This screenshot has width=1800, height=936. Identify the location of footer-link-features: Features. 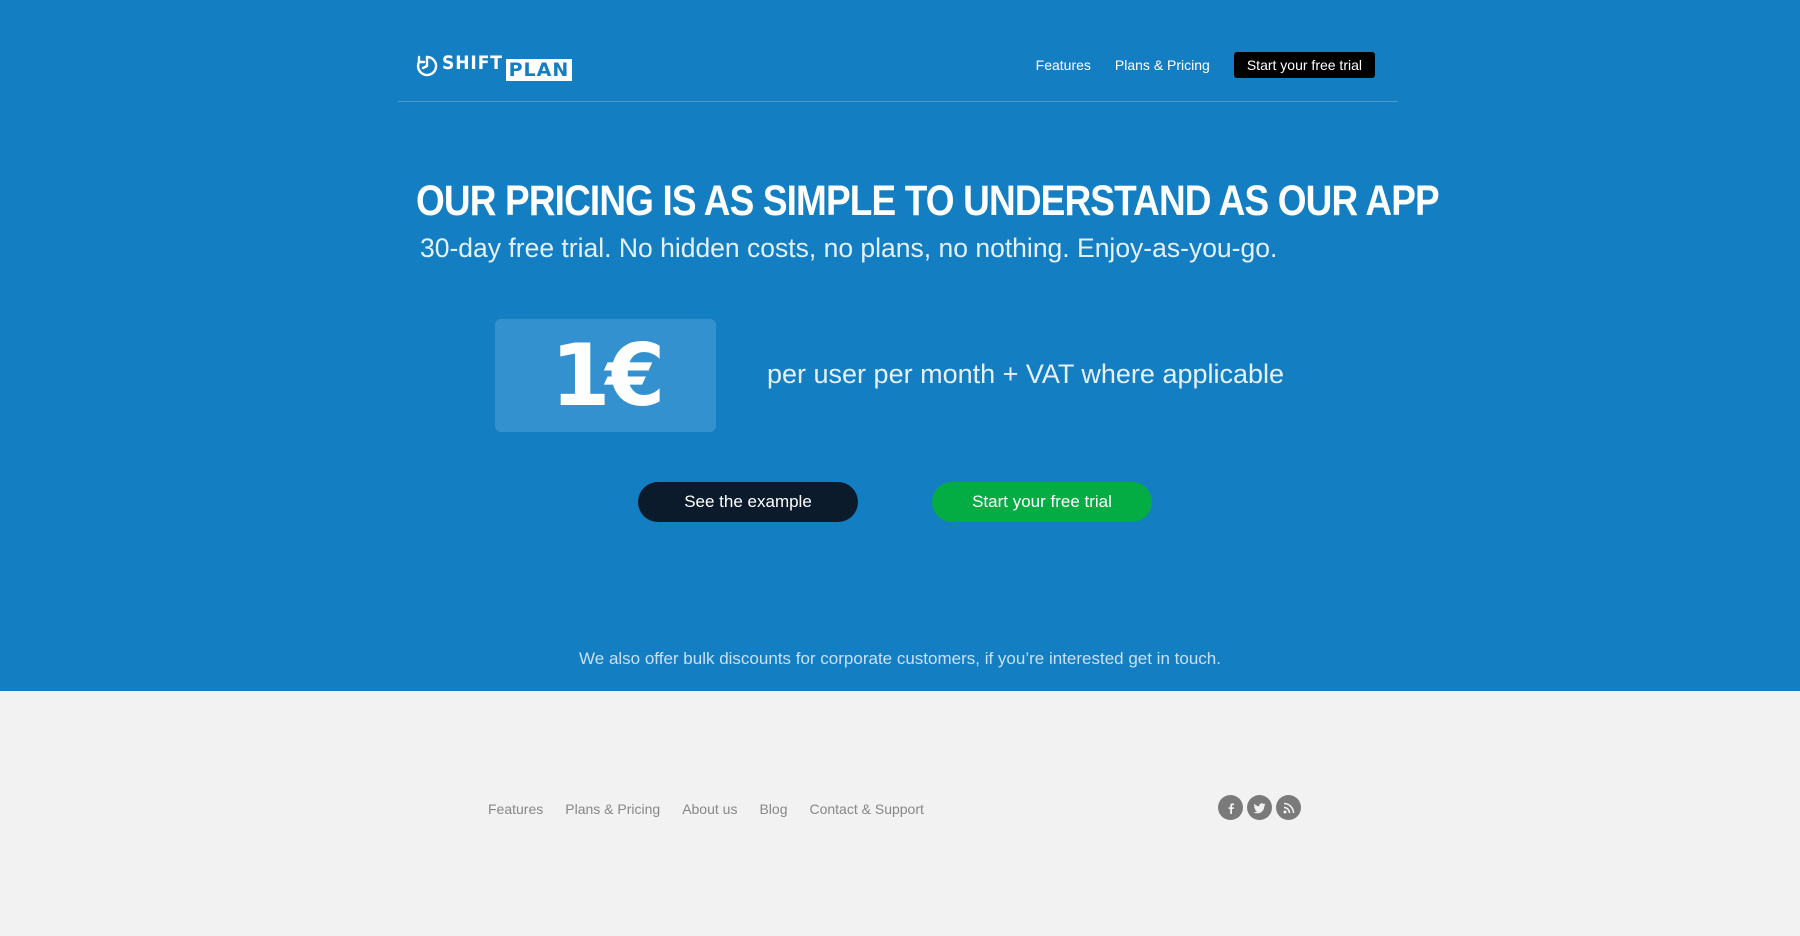
(515, 809).